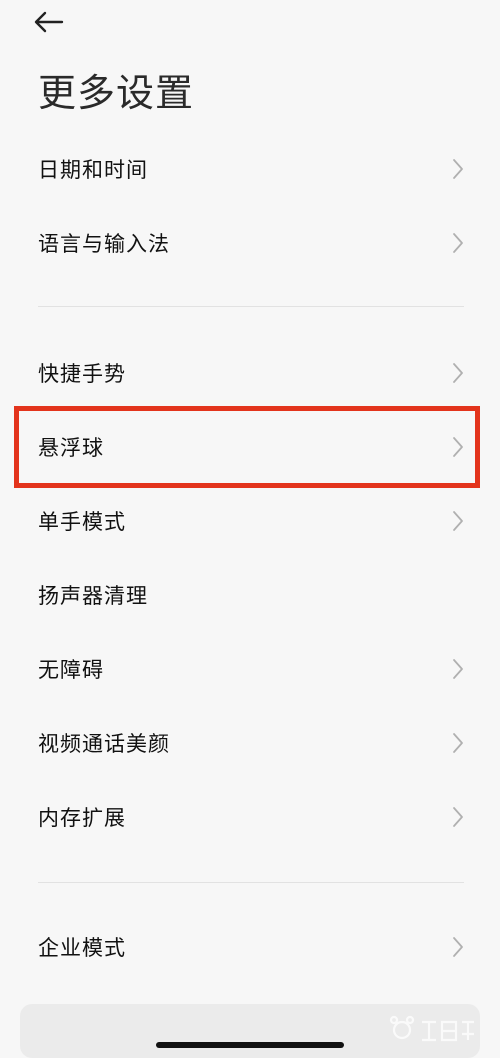 The height and width of the screenshot is (1058, 500). What do you see at coordinates (116, 93) in the screenshot?
I see `page-title: 更多设置` at bounding box center [116, 93].